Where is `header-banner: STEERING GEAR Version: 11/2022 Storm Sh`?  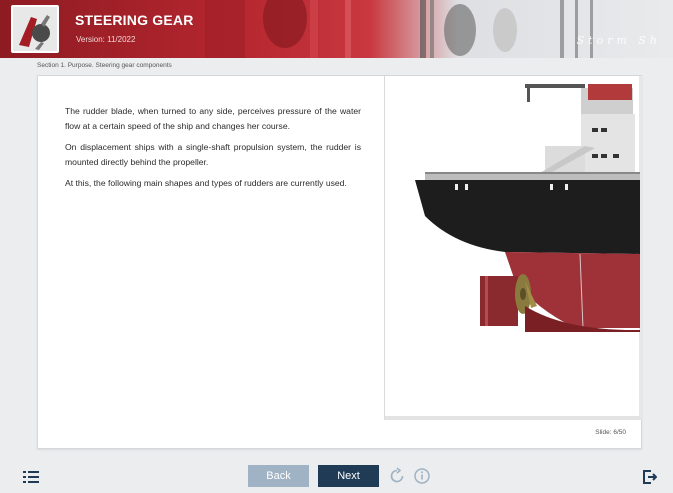 header-banner: STEERING GEAR Version: 11/2022 Storm Sh is located at coordinates (336, 29).